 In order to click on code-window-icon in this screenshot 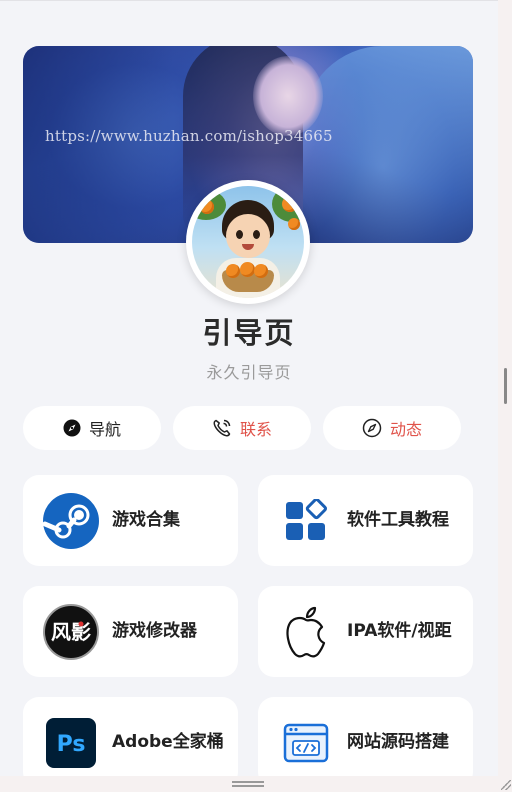, I will do `click(306, 743)`.